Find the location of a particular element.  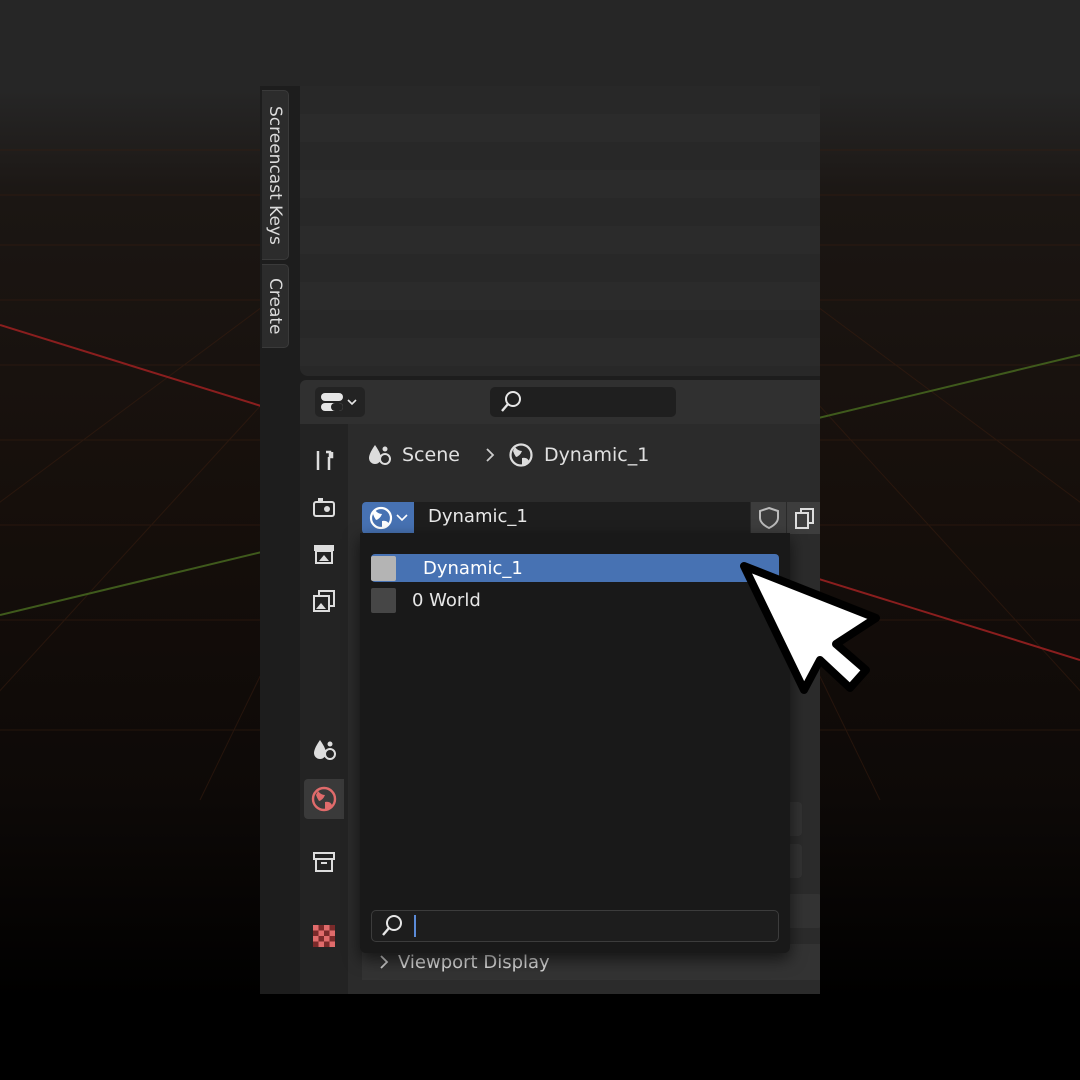

properties-header is located at coordinates (560, 402).